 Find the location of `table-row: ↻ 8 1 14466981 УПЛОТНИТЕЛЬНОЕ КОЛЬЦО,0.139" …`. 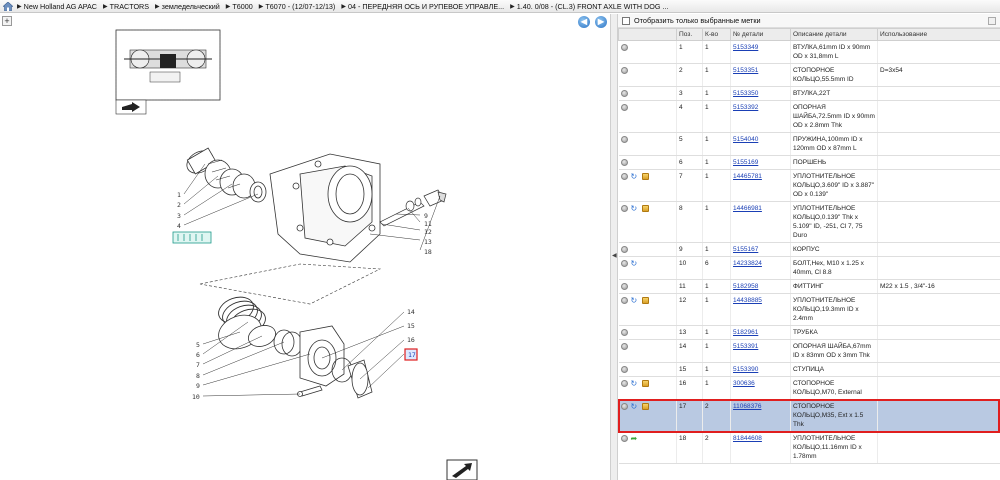

table-row: ↻ 8 1 14466981 УПЛОТНИТЕЛЬНОЕ КОЛЬЦО,0.139" … is located at coordinates (809, 222).